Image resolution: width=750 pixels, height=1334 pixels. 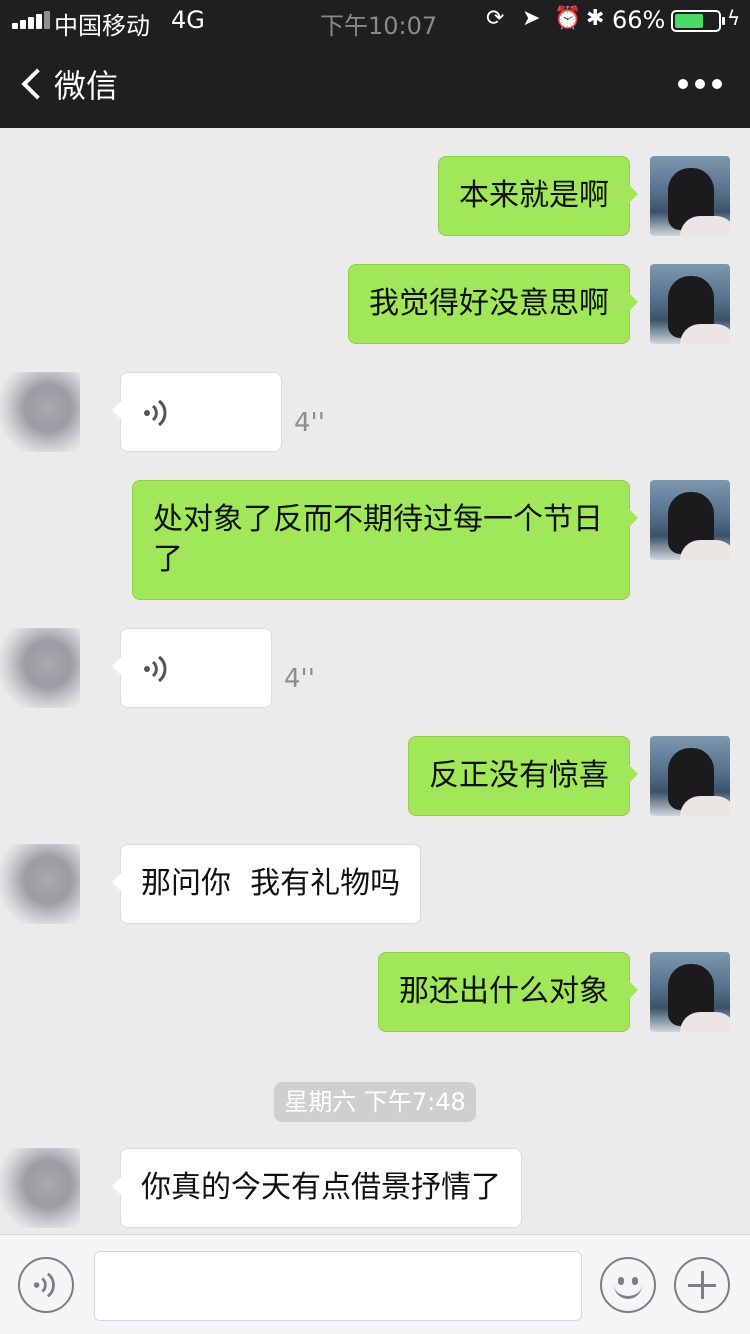 I want to click on back-button: 微信, so click(x=66, y=84).